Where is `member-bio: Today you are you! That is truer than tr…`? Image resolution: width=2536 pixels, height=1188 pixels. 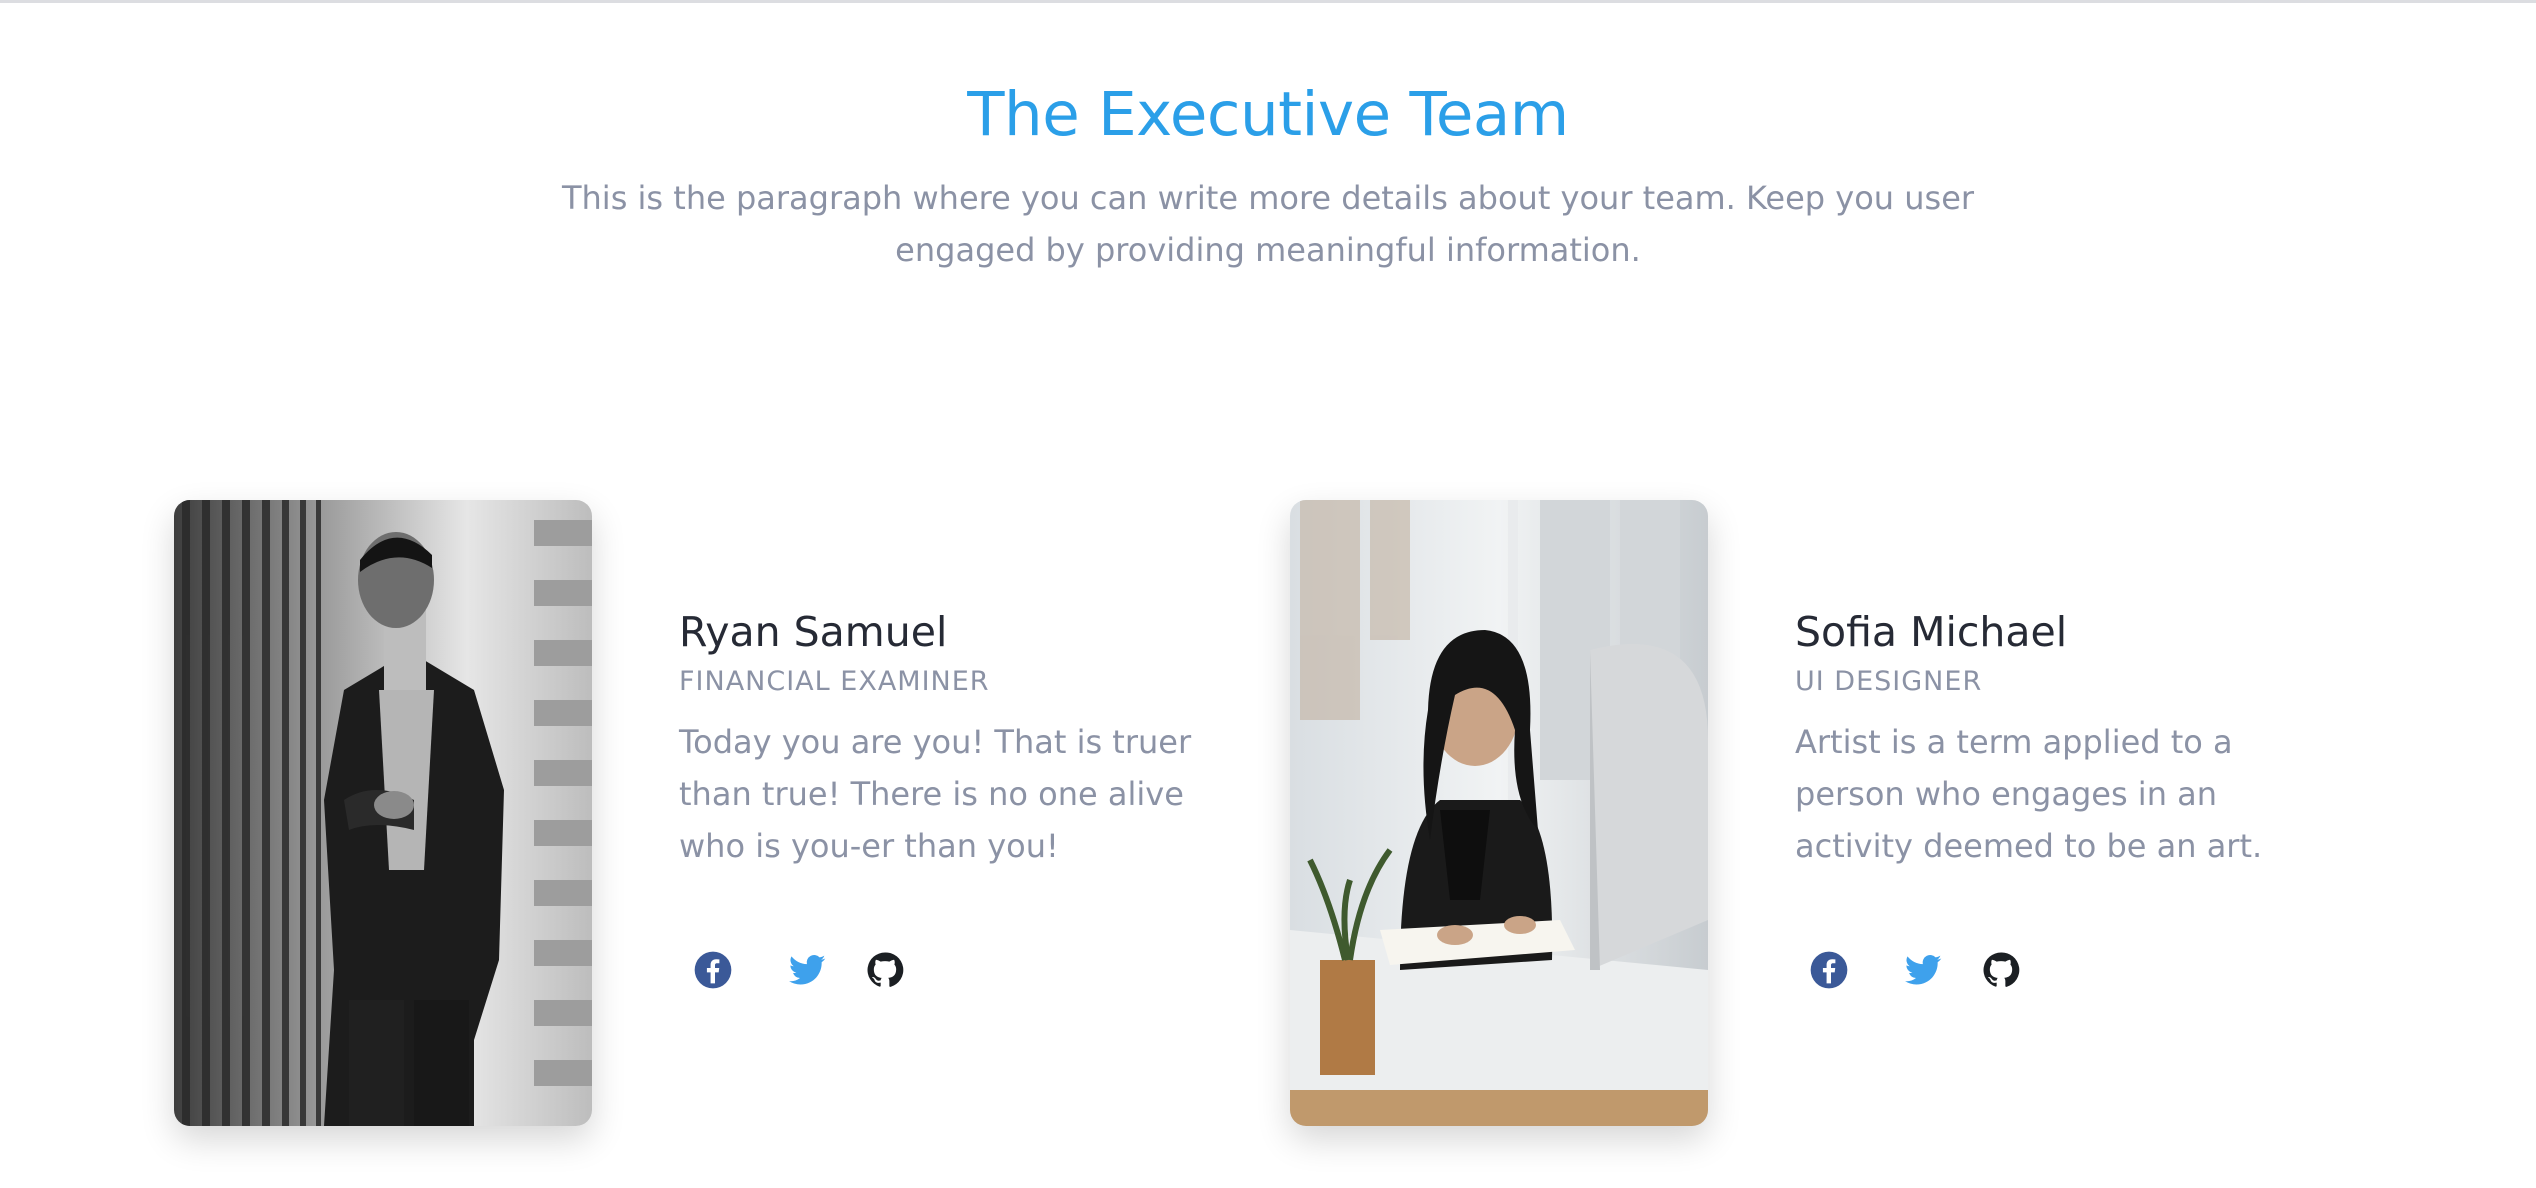 member-bio: Today you are you! That is truer than tr… is located at coordinates (935, 794).